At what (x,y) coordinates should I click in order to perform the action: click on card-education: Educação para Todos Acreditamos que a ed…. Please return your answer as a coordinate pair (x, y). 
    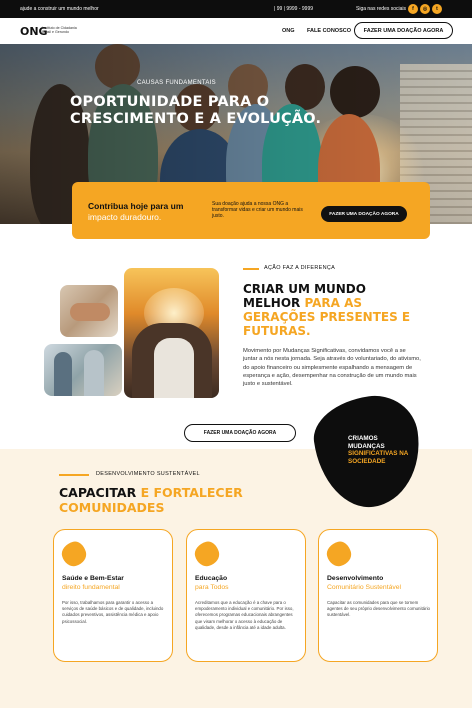
    Looking at the image, I should click on (246, 595).